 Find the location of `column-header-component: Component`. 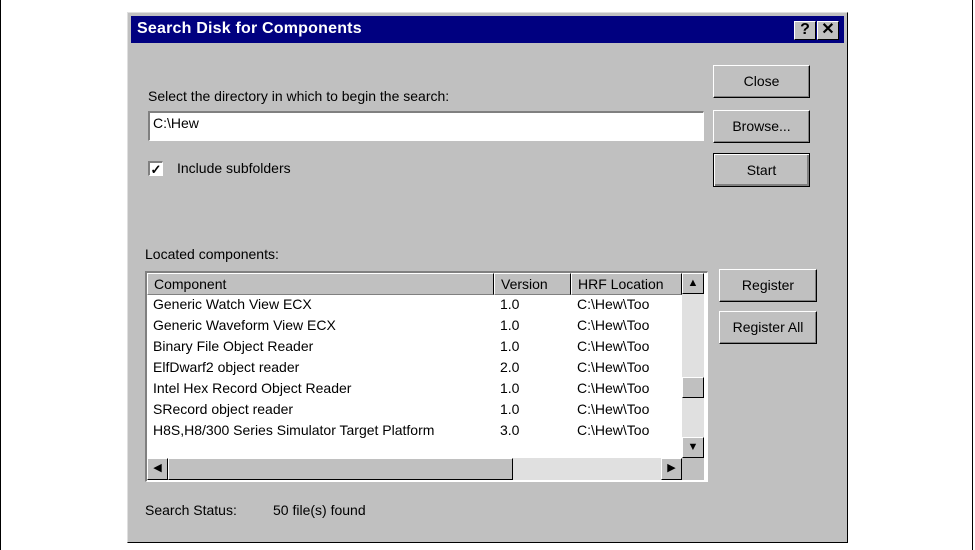

column-header-component: Component is located at coordinates (320, 284).